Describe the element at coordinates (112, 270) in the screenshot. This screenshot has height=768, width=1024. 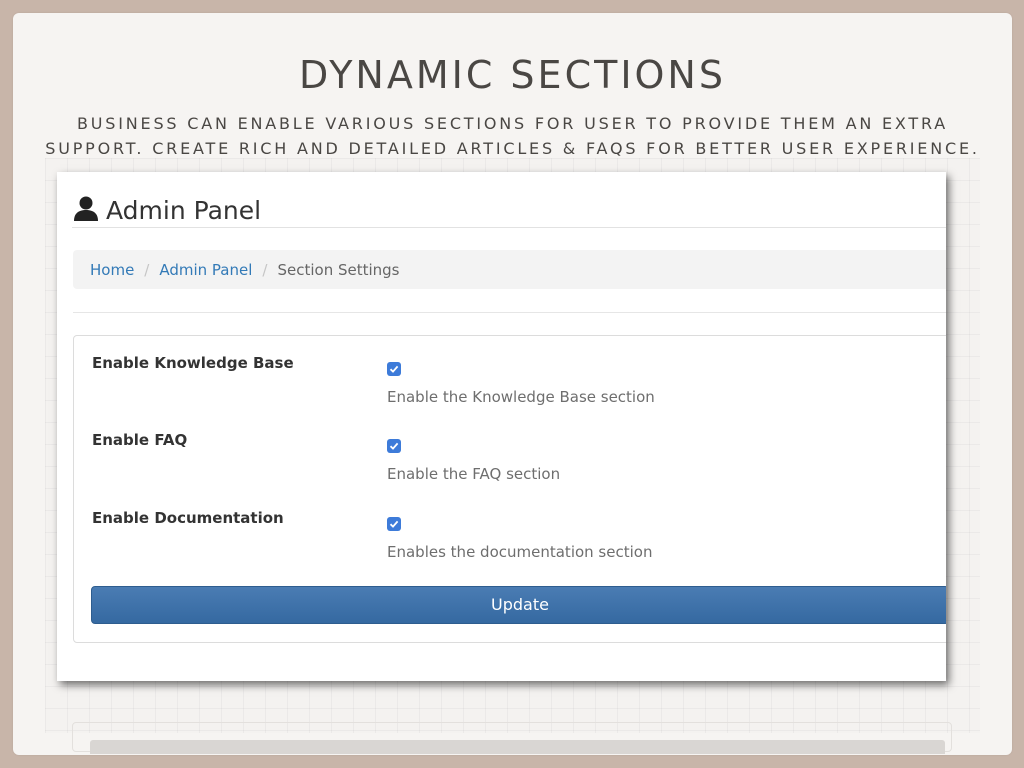
I see `breadcrumb-home: Home` at that location.